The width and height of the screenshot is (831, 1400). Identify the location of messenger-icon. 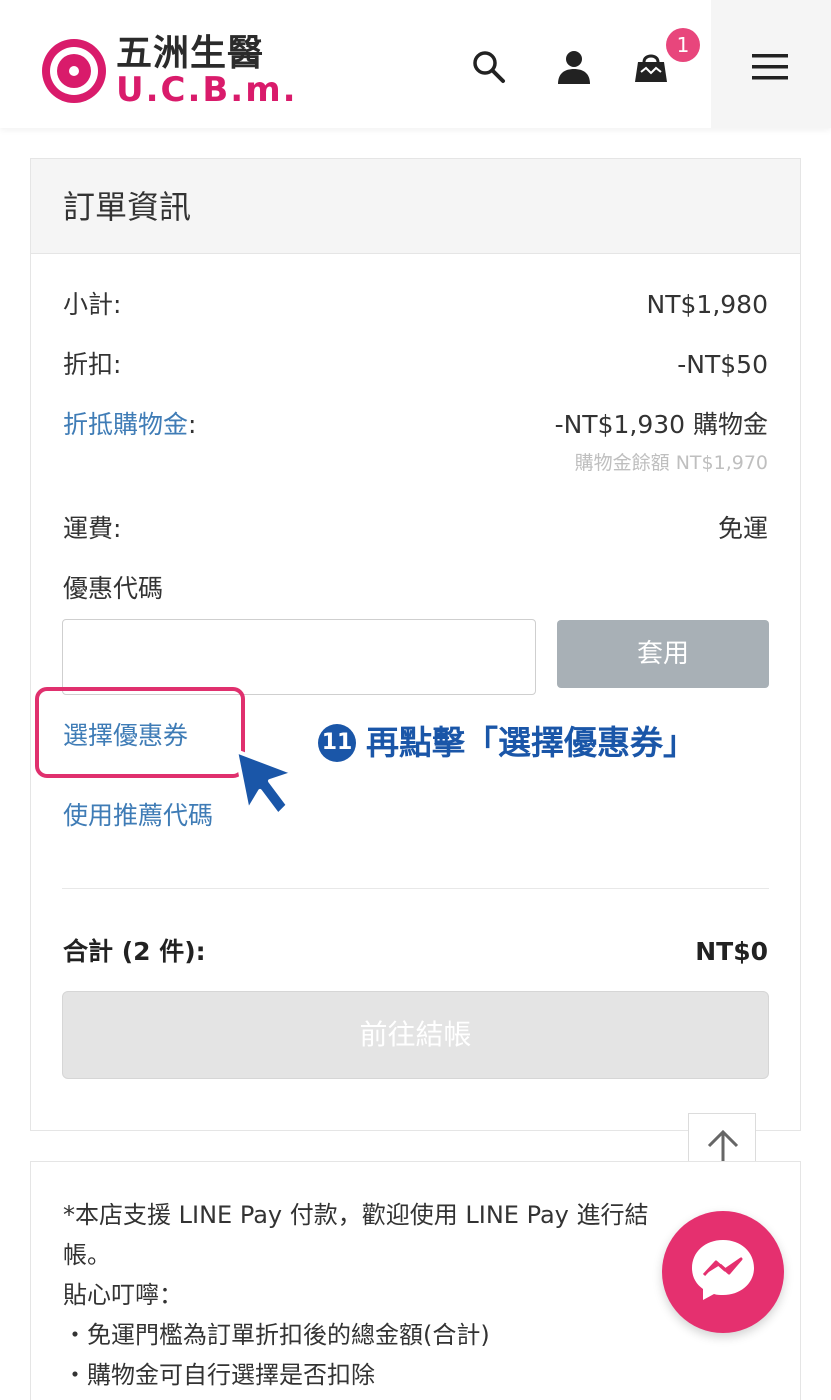
(723, 1270).